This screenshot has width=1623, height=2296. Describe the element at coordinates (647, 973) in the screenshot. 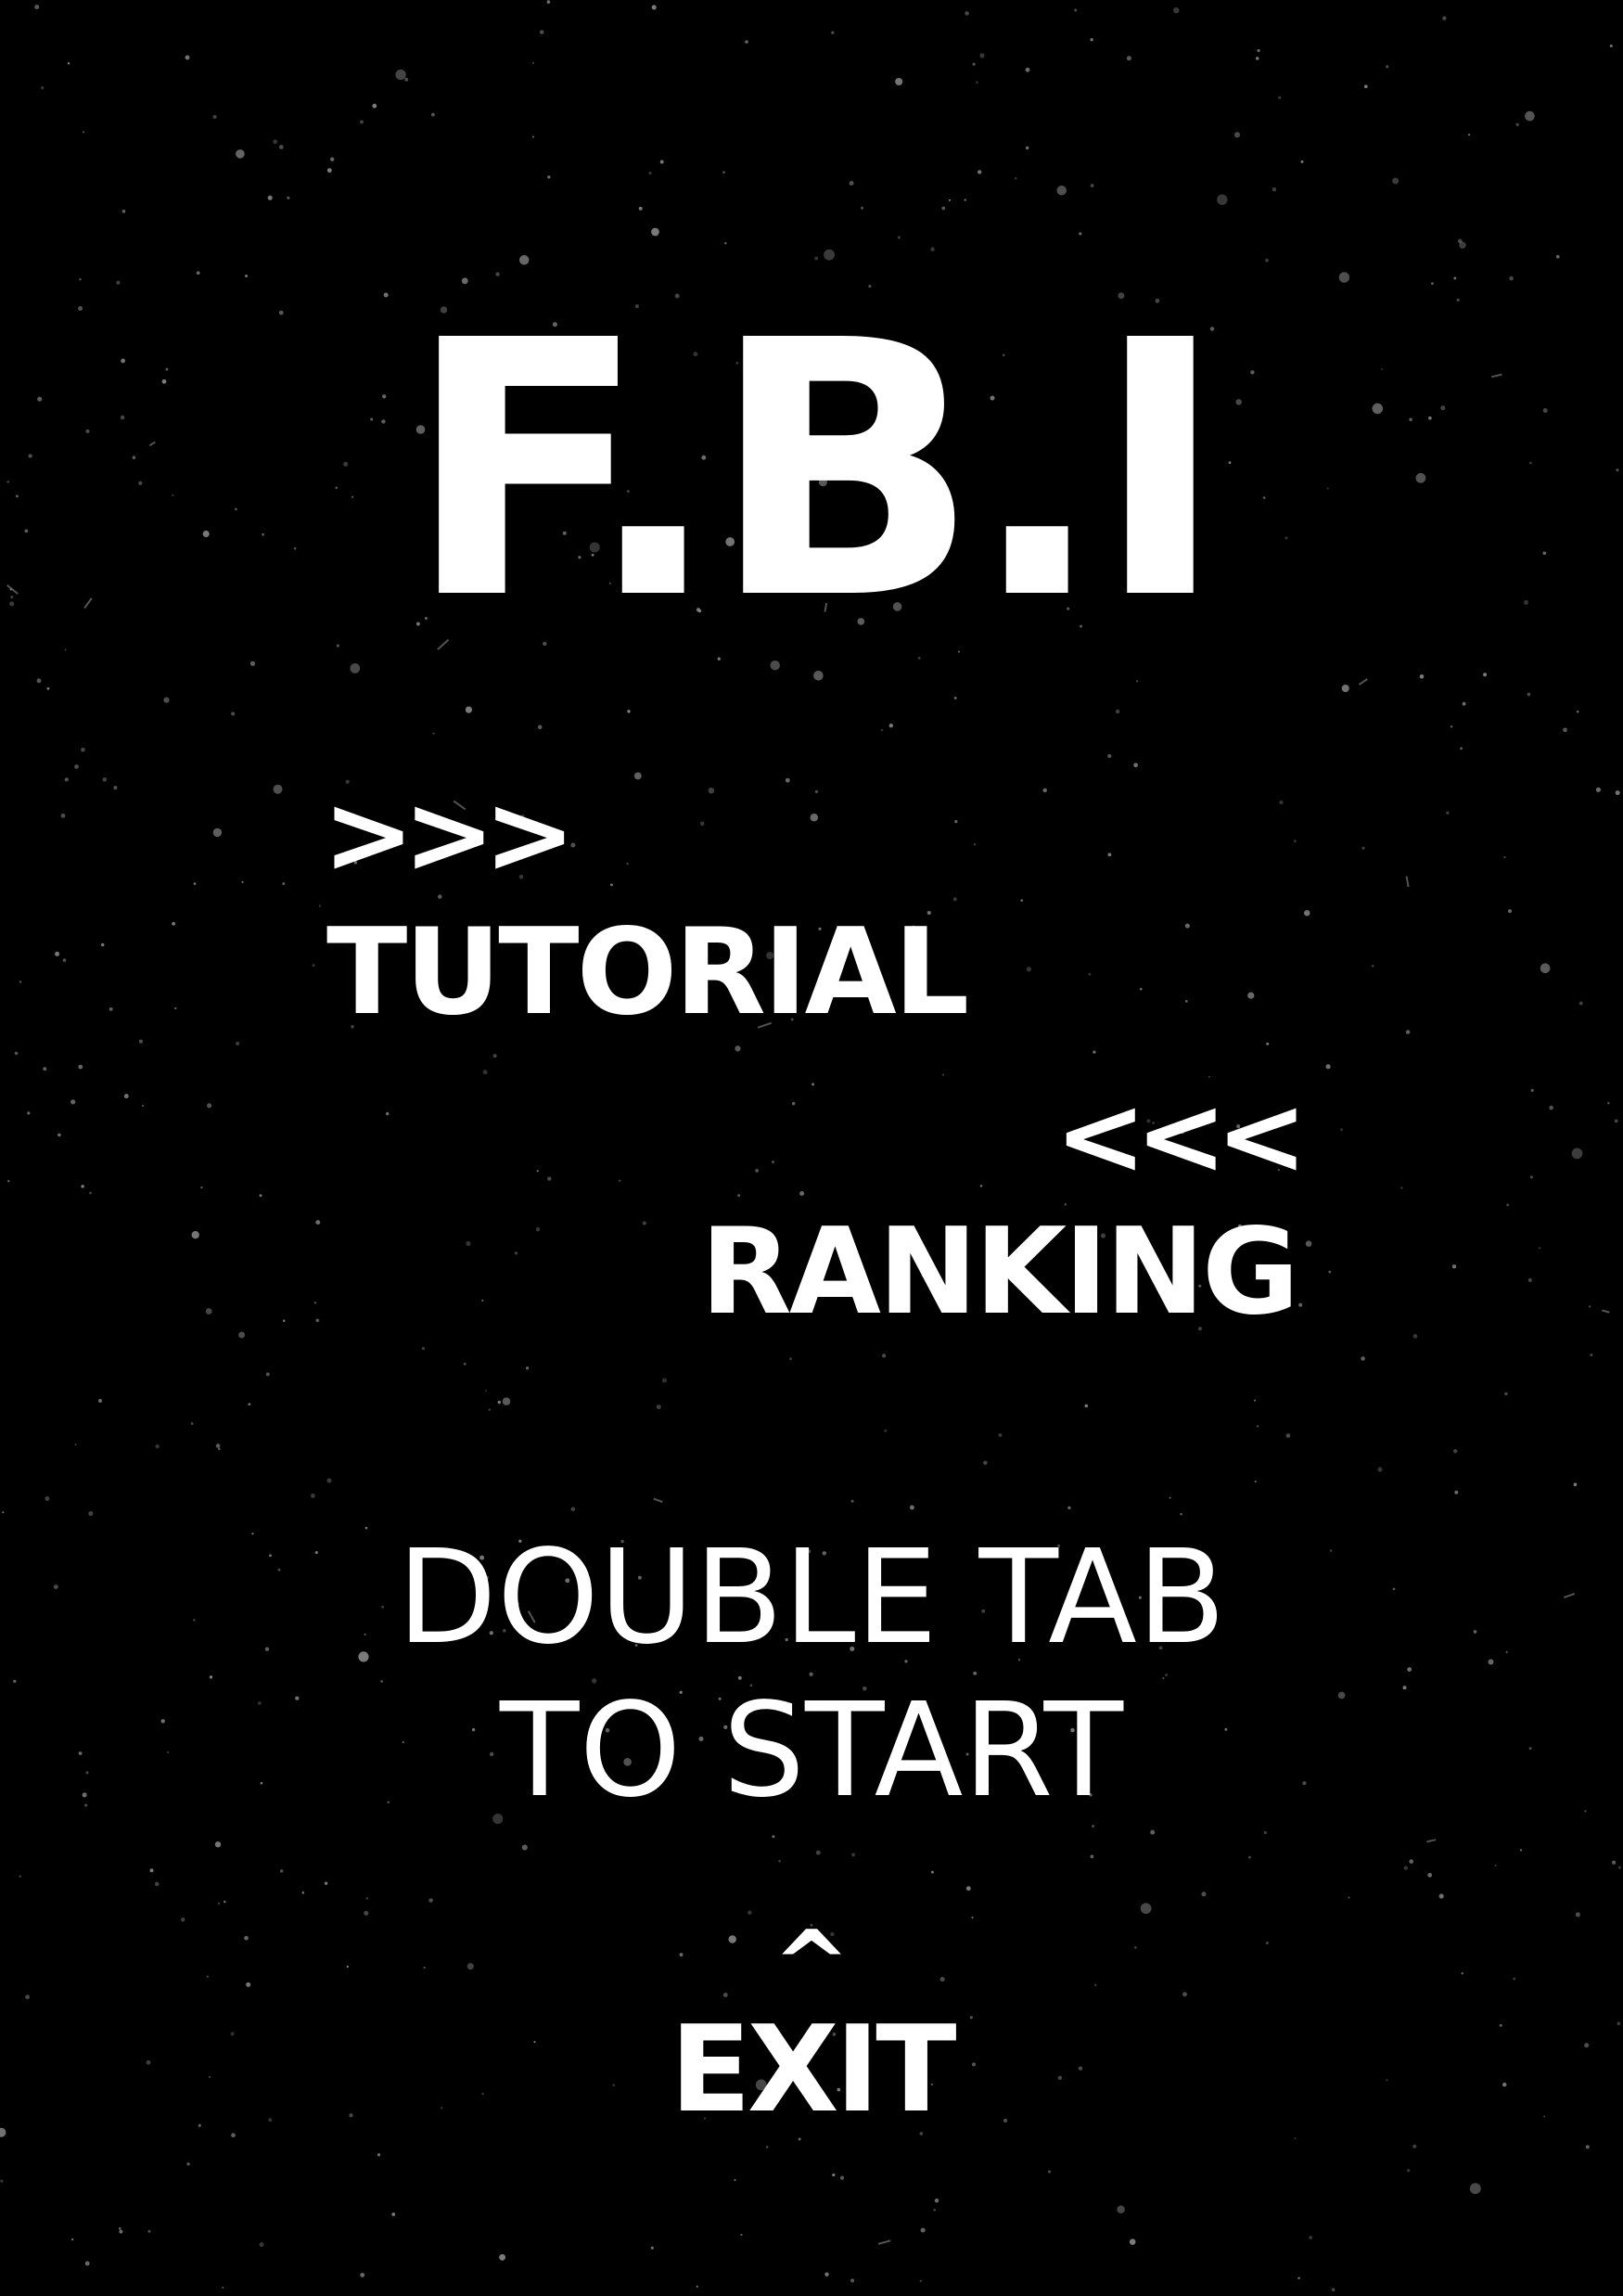

I see `tutorial-option: TUTORIAL` at that location.